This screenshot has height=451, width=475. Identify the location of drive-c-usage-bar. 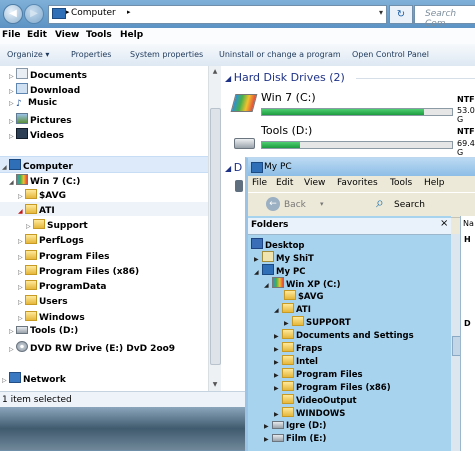
(357, 112).